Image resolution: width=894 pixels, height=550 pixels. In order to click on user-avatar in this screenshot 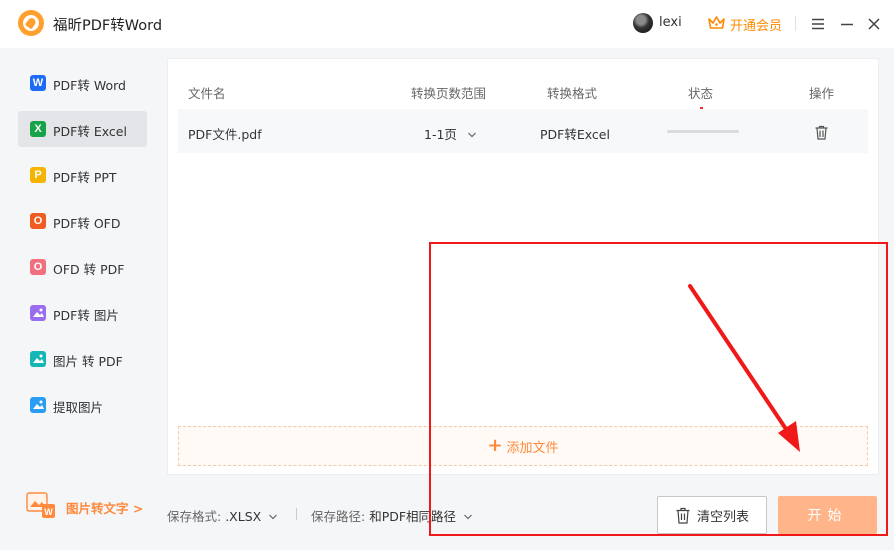, I will do `click(643, 23)`.